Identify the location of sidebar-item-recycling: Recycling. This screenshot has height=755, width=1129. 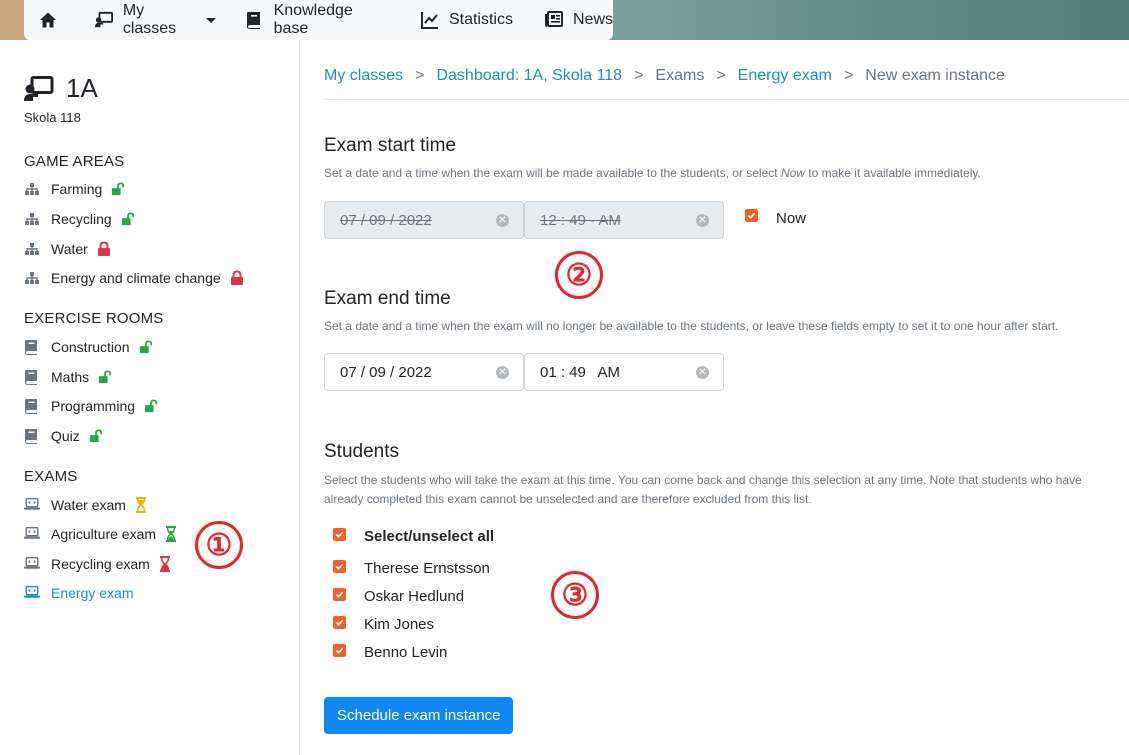
(79, 219).